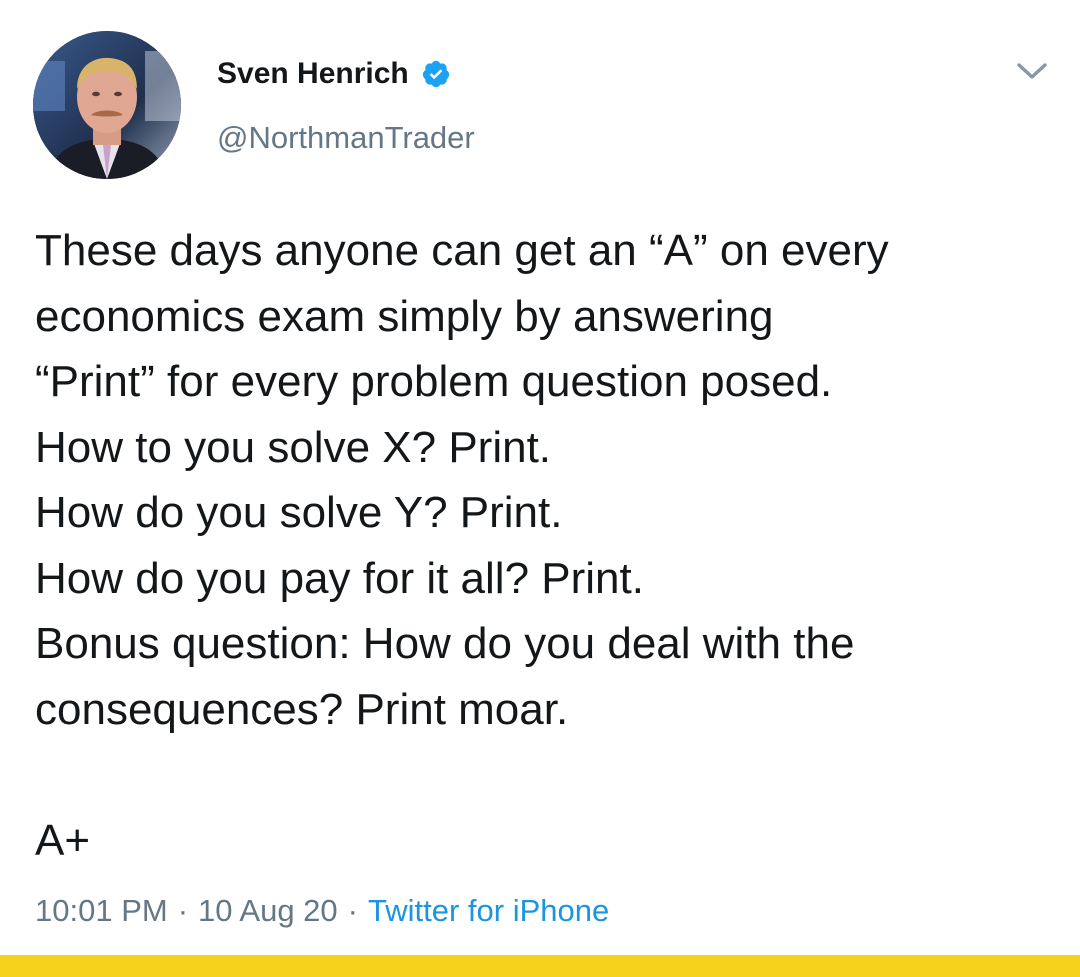 The width and height of the screenshot is (1080, 977). Describe the element at coordinates (1032, 71) in the screenshot. I see `chevron-down-icon` at that location.